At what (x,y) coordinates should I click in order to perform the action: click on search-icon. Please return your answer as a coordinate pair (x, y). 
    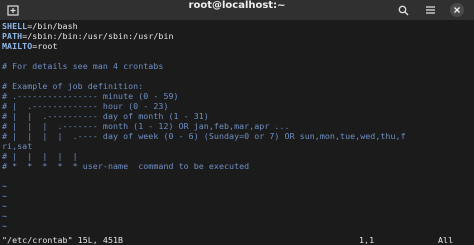
    Looking at the image, I should click on (403, 10).